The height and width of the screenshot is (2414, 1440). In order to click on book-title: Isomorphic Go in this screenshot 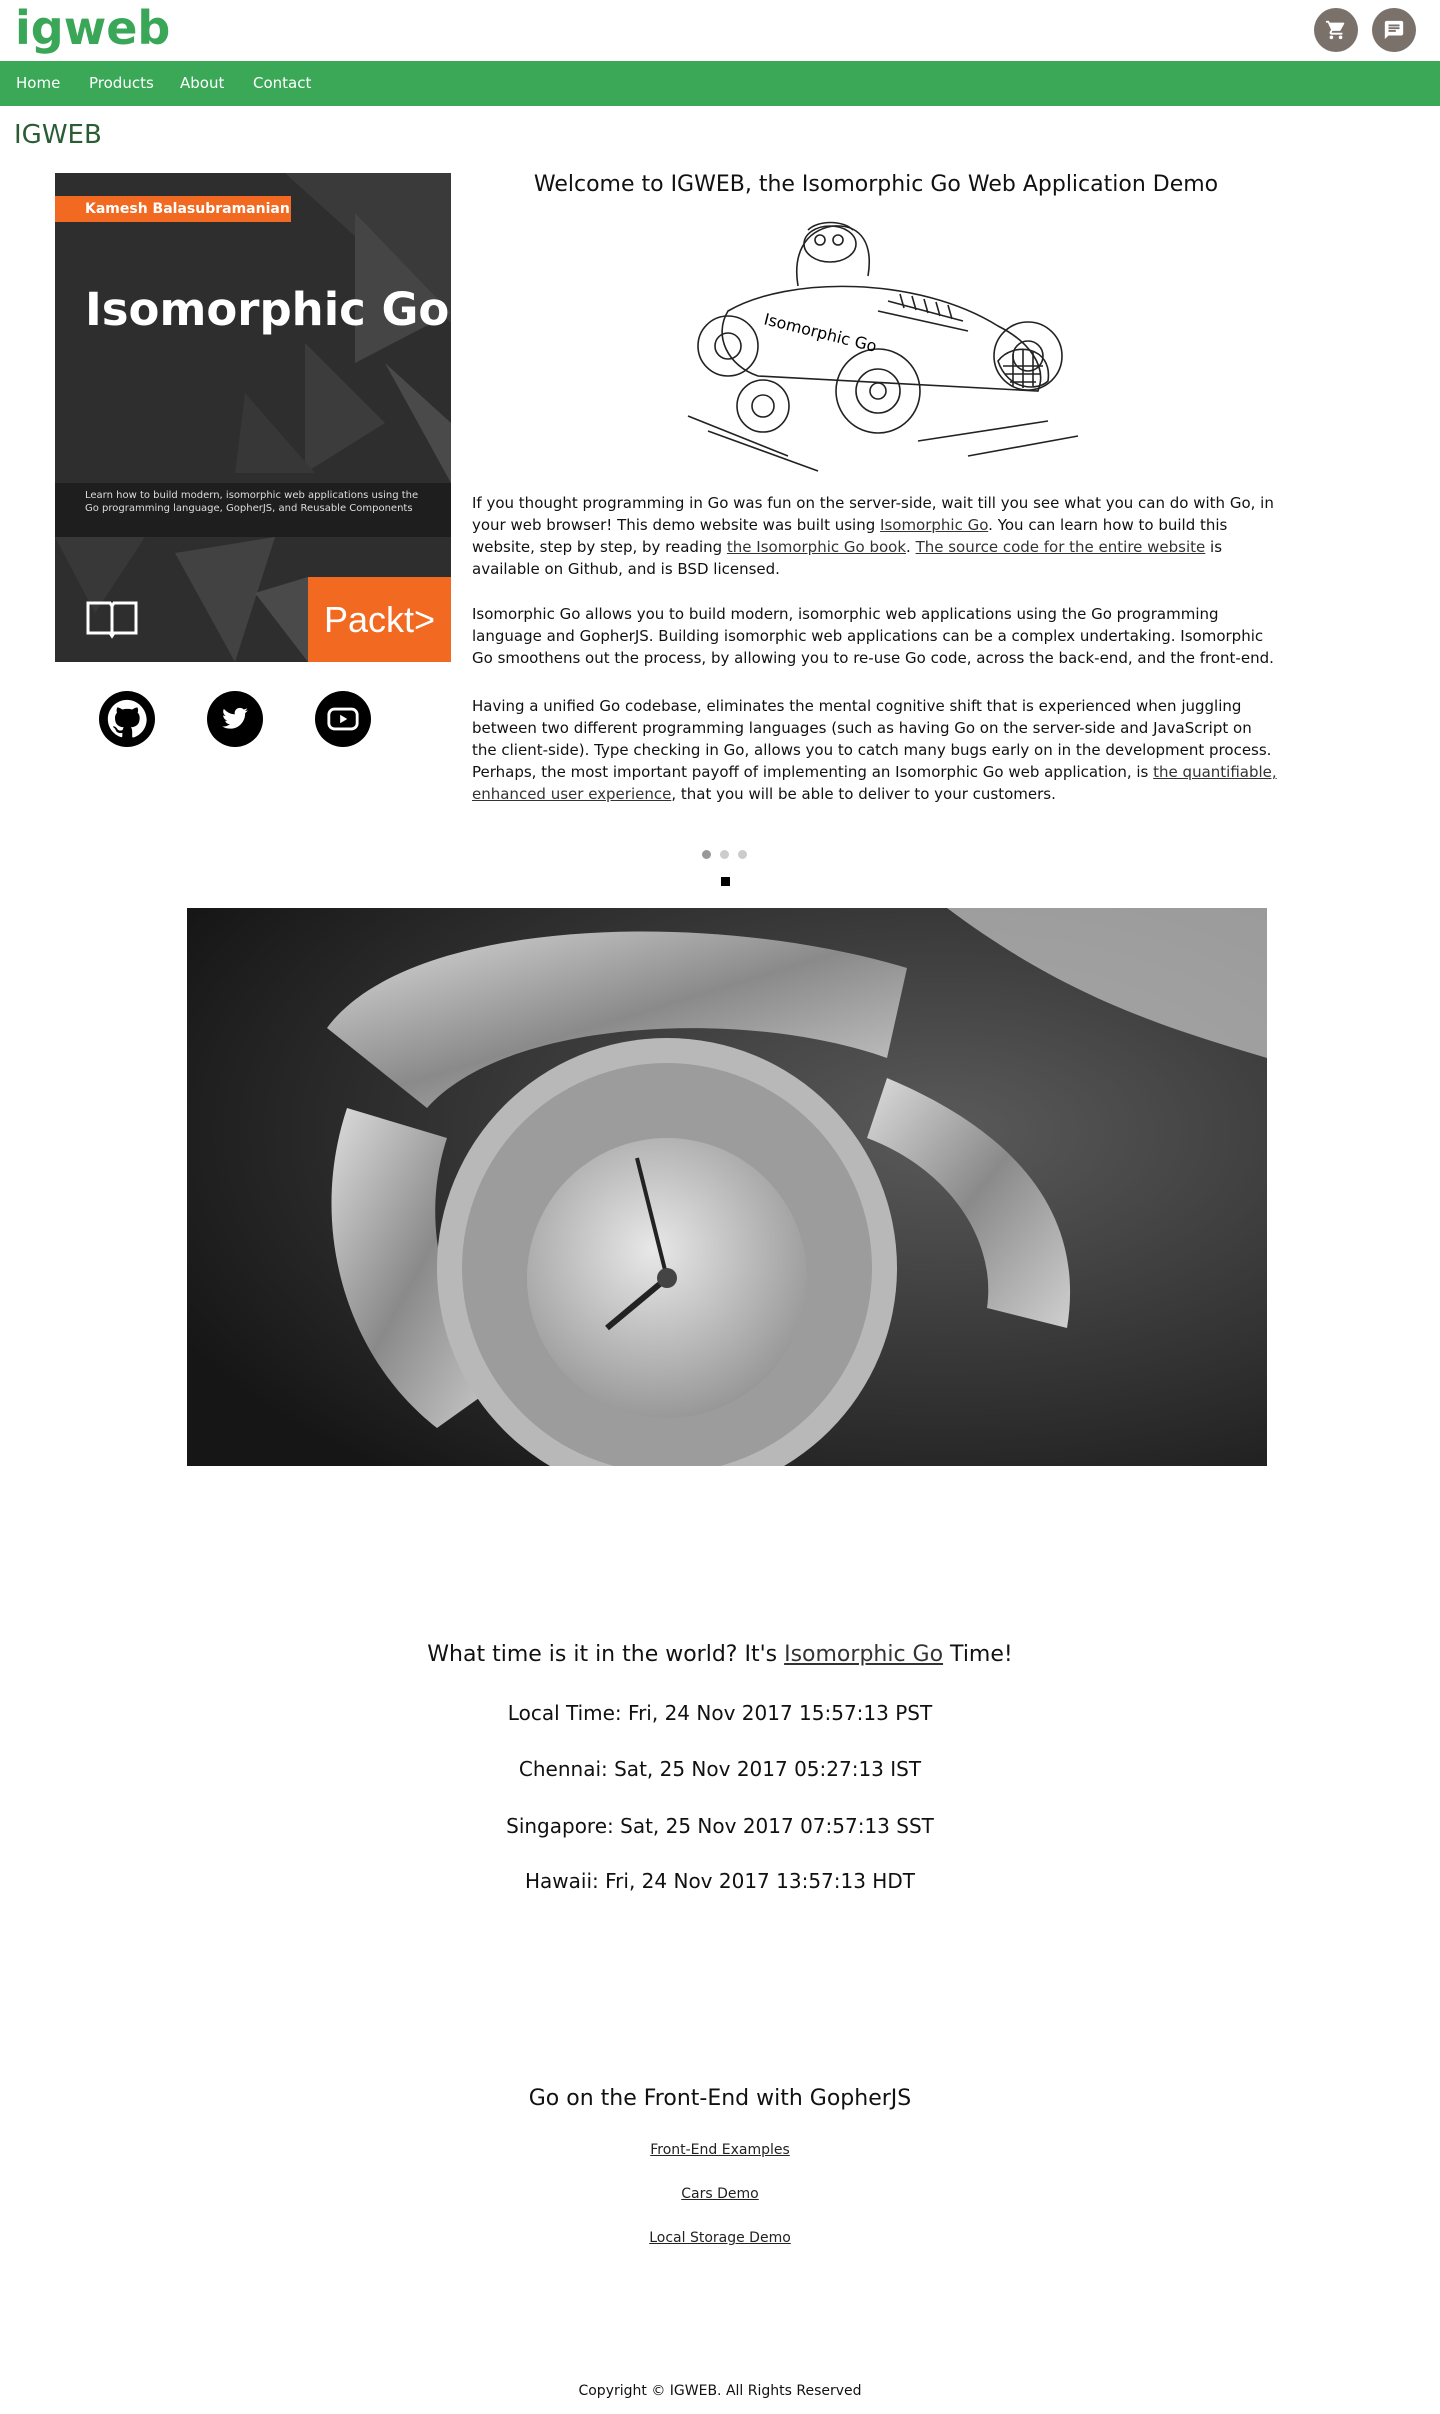, I will do `click(267, 309)`.